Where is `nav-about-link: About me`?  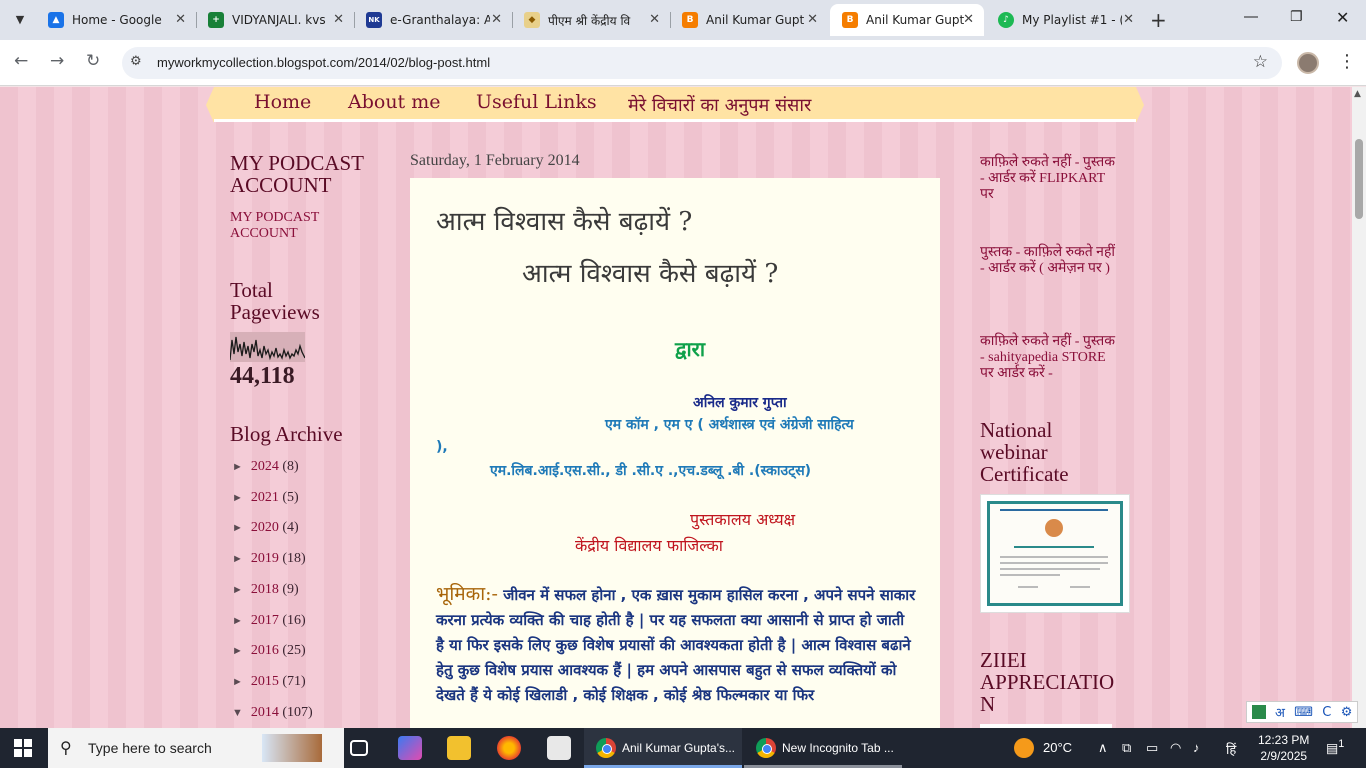
nav-about-link: About me is located at coordinates (394, 102).